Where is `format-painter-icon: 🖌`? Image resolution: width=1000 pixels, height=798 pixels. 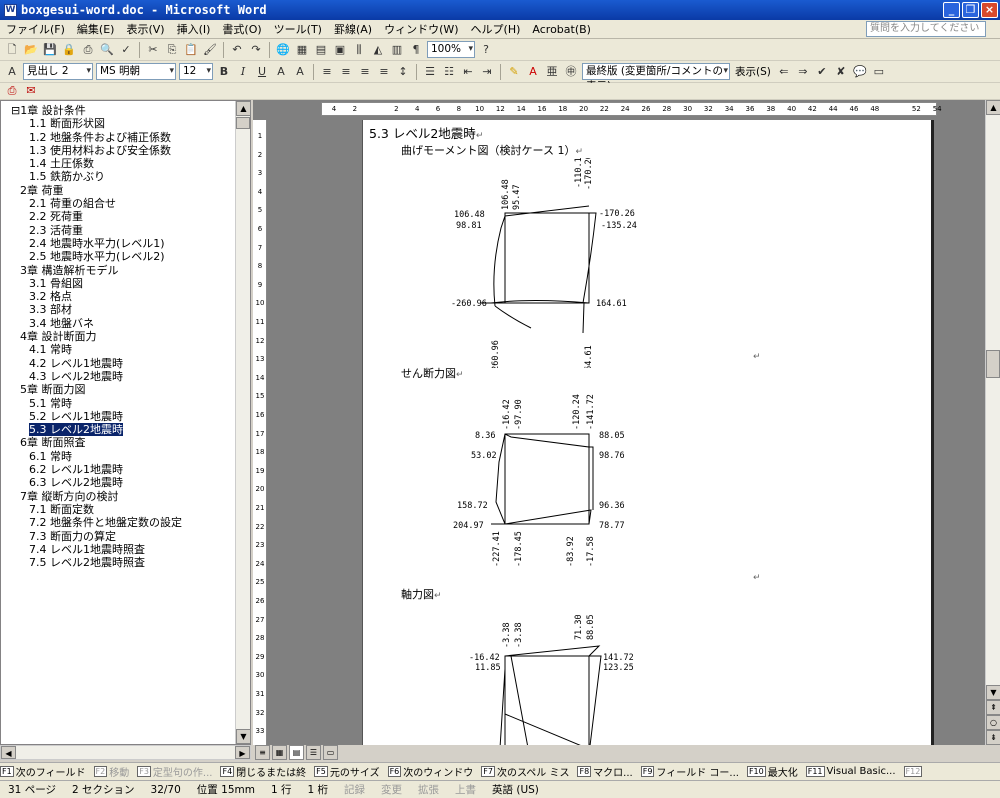
format-painter-icon: 🖌 is located at coordinates (210, 50).